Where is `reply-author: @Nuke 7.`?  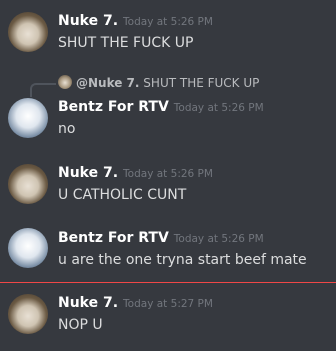 reply-author: @Nuke 7. is located at coordinates (107, 83).